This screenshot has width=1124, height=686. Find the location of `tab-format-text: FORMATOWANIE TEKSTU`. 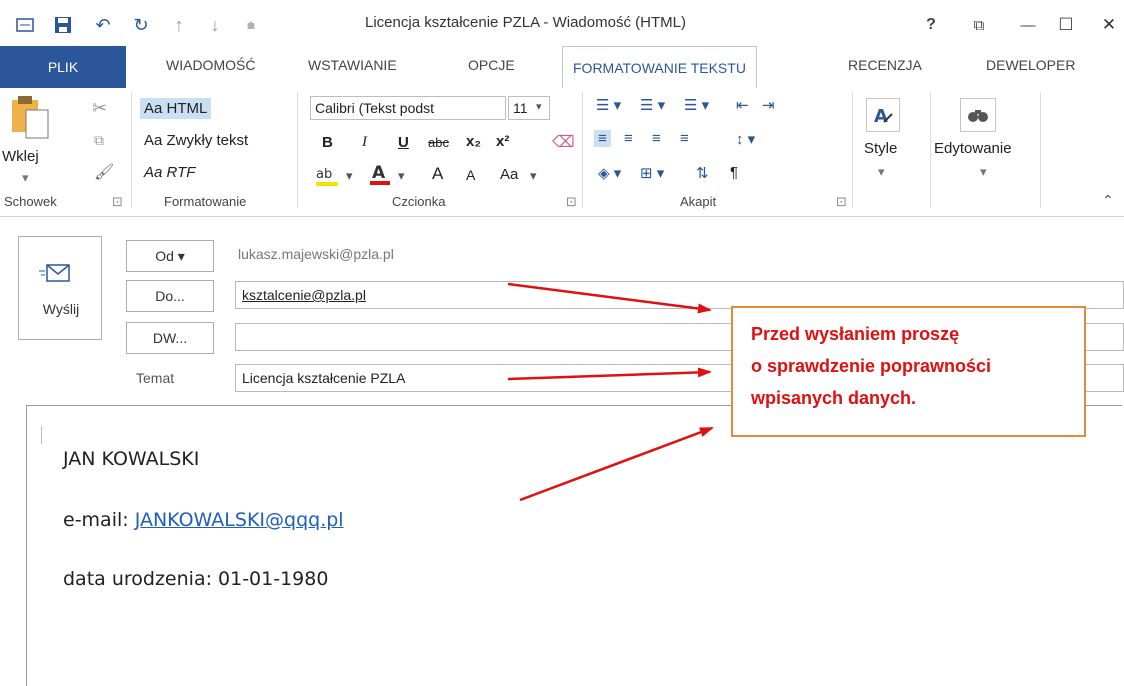

tab-format-text: FORMATOWANIE TEKSTU is located at coordinates (659, 67).